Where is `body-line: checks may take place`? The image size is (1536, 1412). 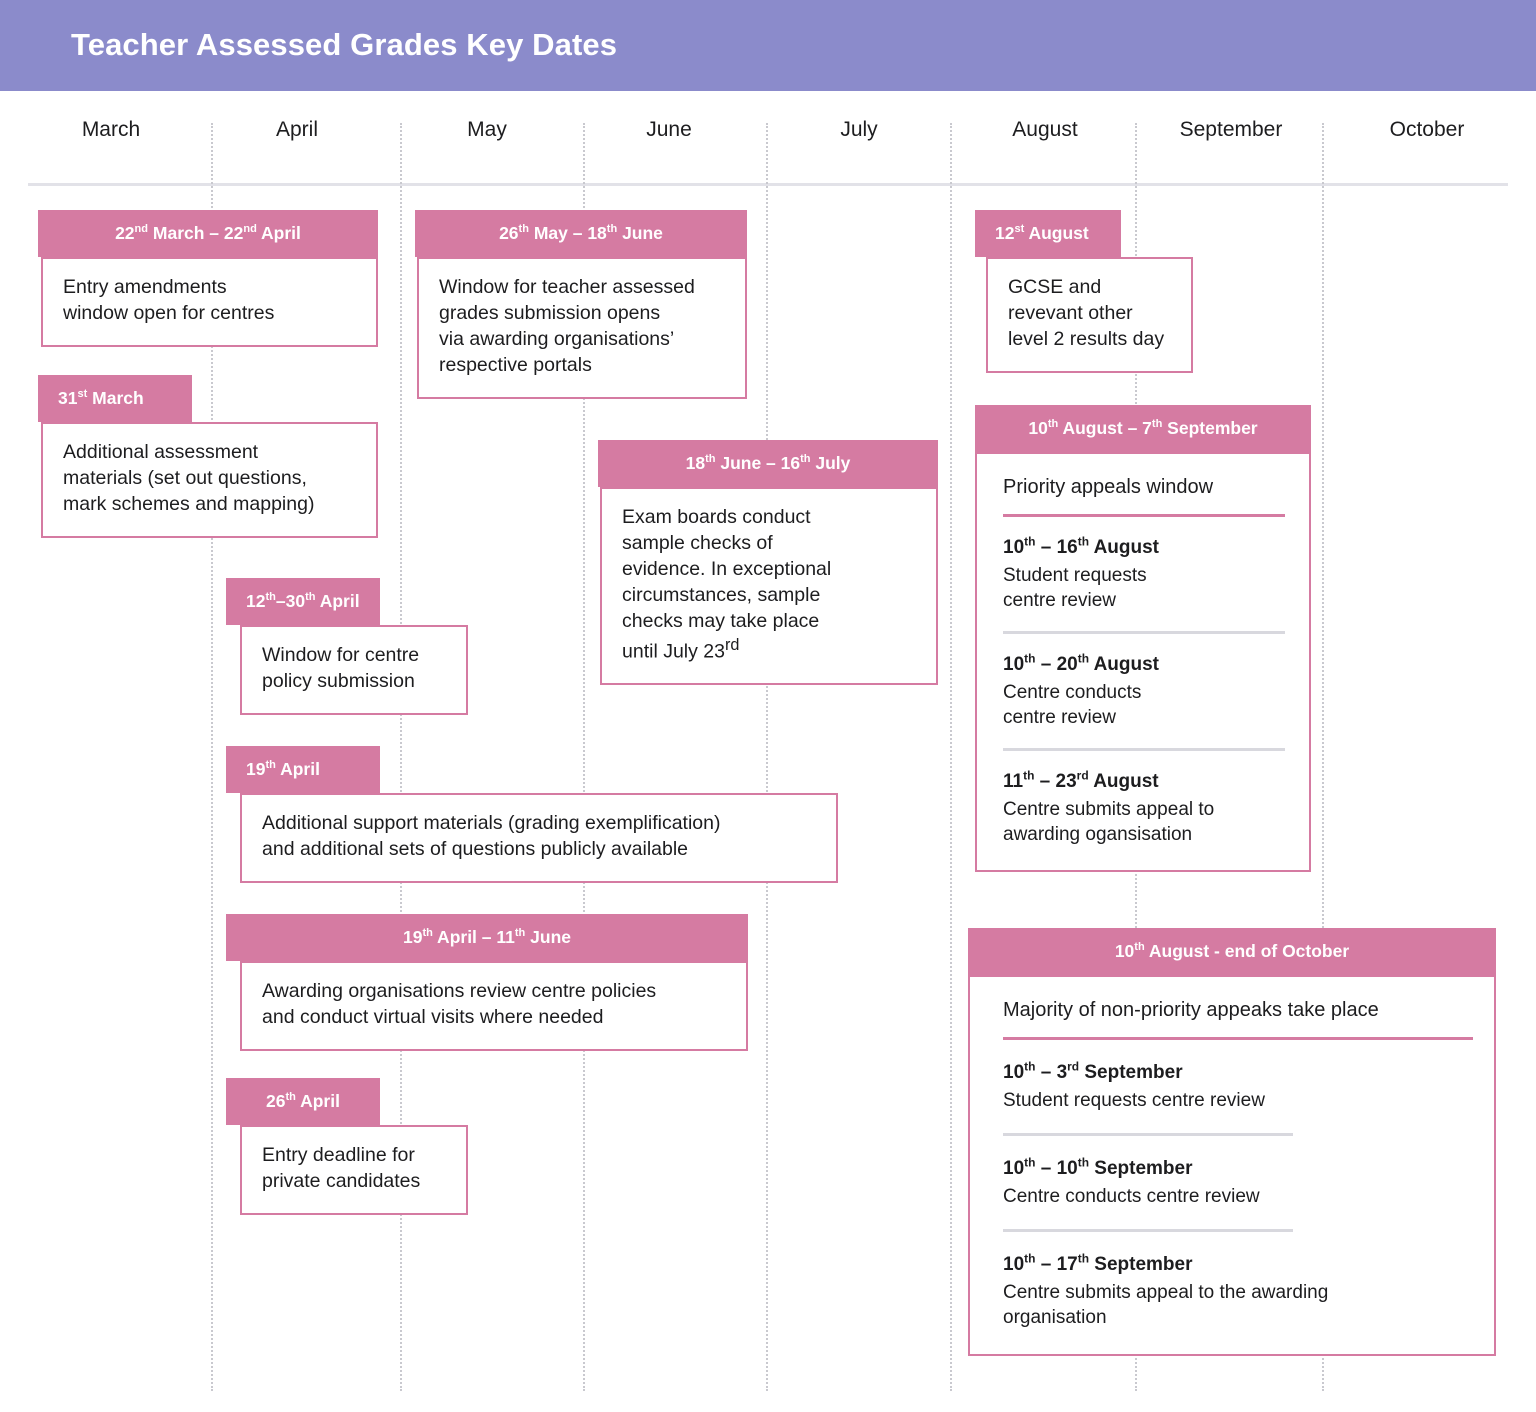 body-line: checks may take place is located at coordinates (721, 620).